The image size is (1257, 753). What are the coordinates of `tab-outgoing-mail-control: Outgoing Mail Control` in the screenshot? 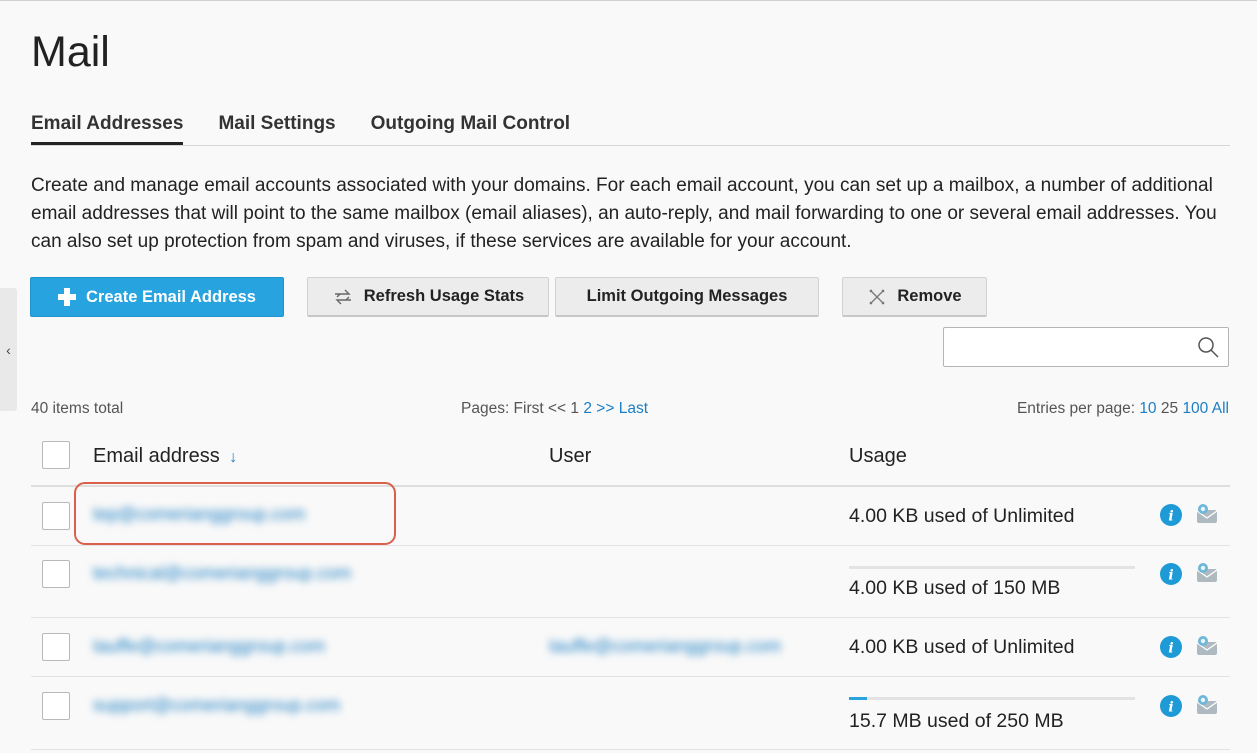 It's located at (470, 129).